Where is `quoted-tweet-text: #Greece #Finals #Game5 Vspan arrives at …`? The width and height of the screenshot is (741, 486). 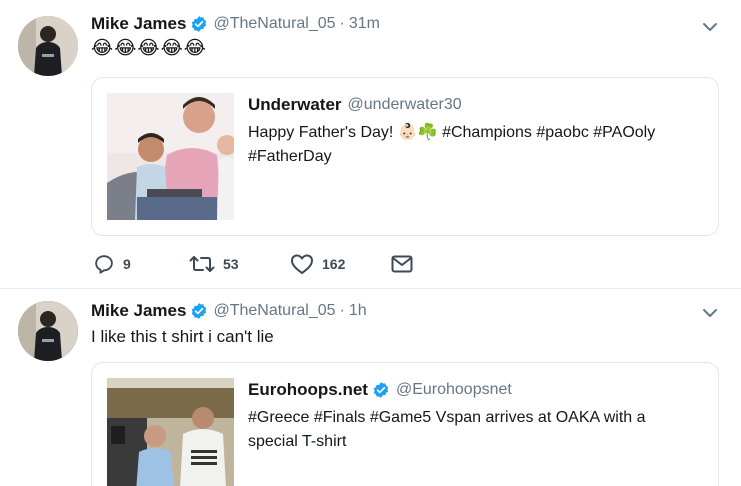 quoted-tweet-text: #Greece #Finals #Game5 Vspan arrives at … is located at coordinates (473, 430).